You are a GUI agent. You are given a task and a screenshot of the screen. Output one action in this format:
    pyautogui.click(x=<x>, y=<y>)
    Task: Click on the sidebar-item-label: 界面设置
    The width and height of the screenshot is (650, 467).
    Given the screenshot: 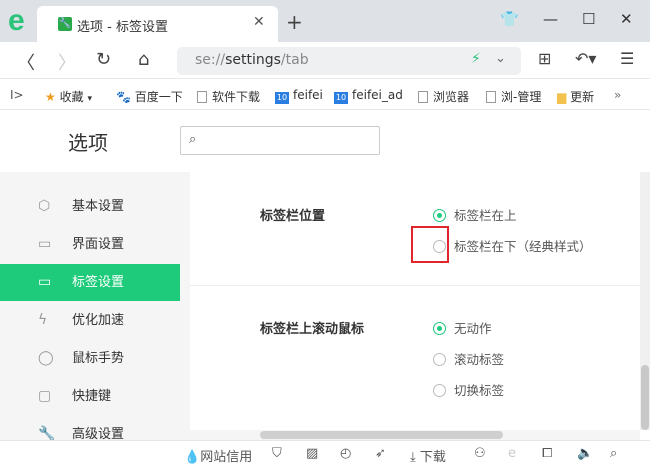 What is the action you would take?
    pyautogui.click(x=98, y=244)
    